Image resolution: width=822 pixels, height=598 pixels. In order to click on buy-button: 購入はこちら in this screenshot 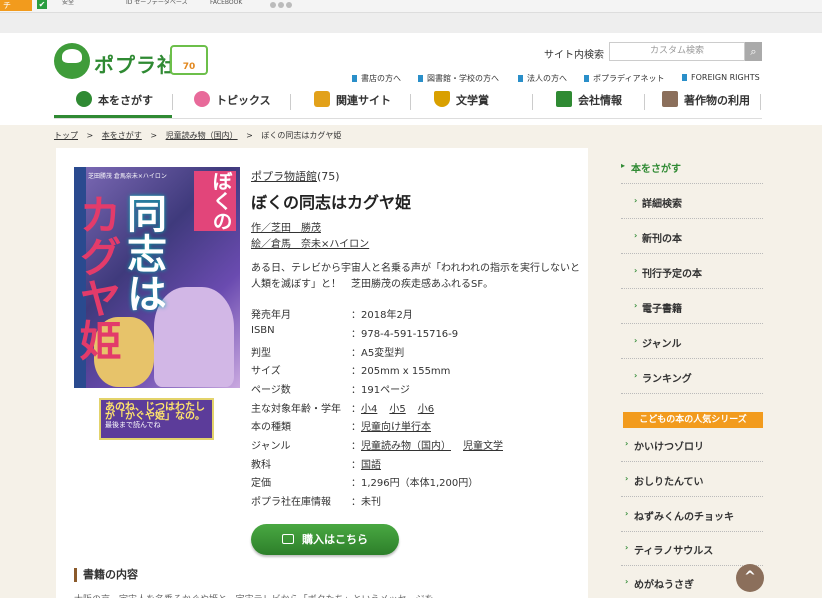, I will do `click(325, 539)`.